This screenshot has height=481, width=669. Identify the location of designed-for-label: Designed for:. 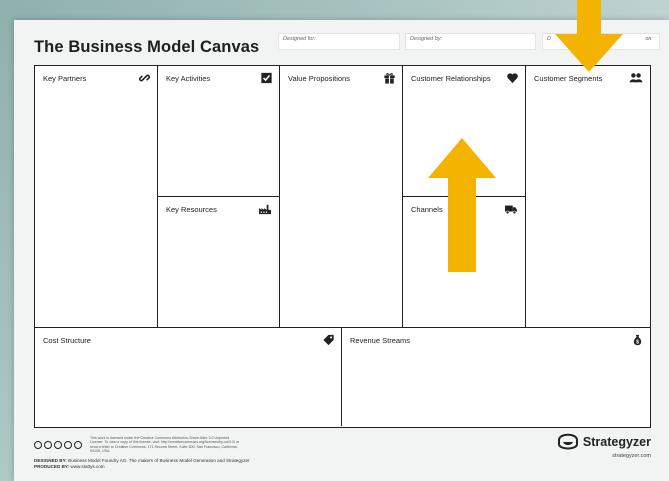
(299, 39).